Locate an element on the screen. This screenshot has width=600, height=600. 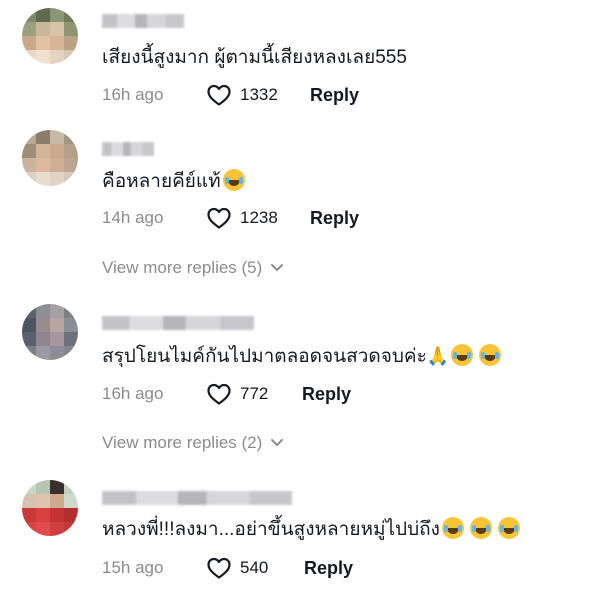
folded-hands-emoji: 🙏 is located at coordinates (438, 356).